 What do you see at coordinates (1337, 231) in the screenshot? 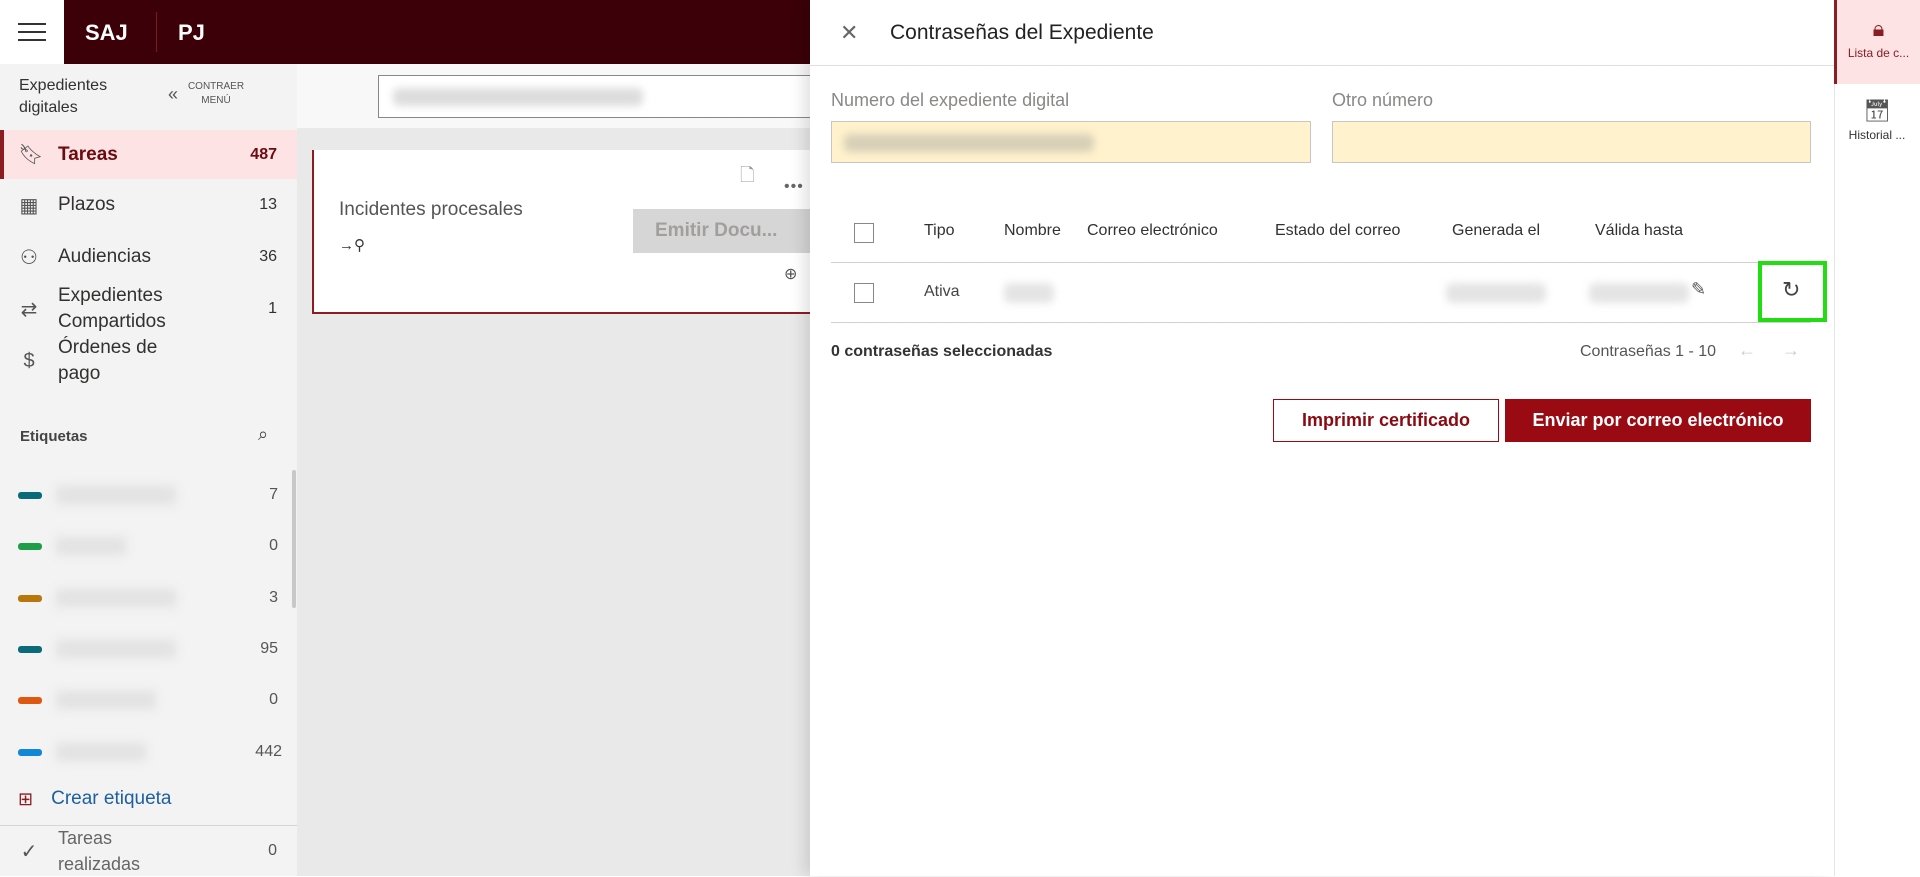
I see `column-header-estado: Estado del correo` at bounding box center [1337, 231].